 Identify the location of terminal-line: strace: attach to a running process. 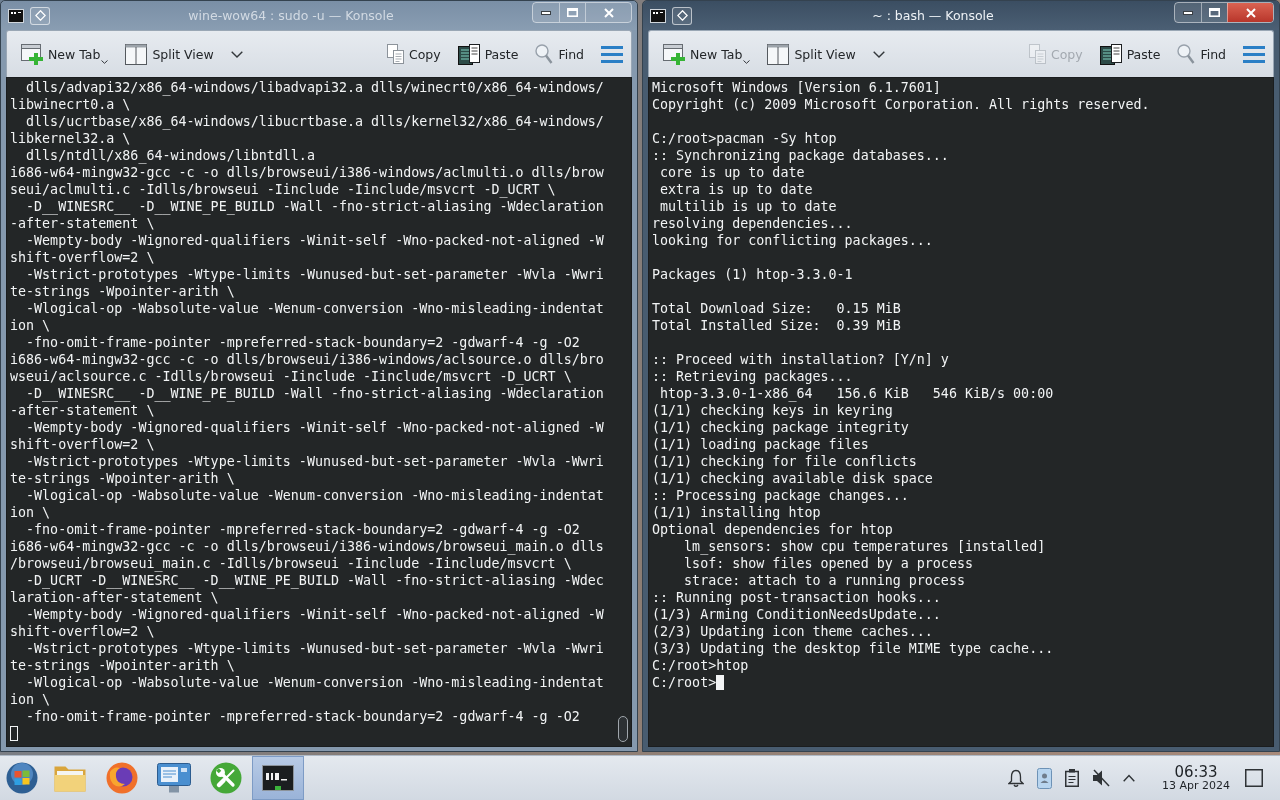
(824, 580).